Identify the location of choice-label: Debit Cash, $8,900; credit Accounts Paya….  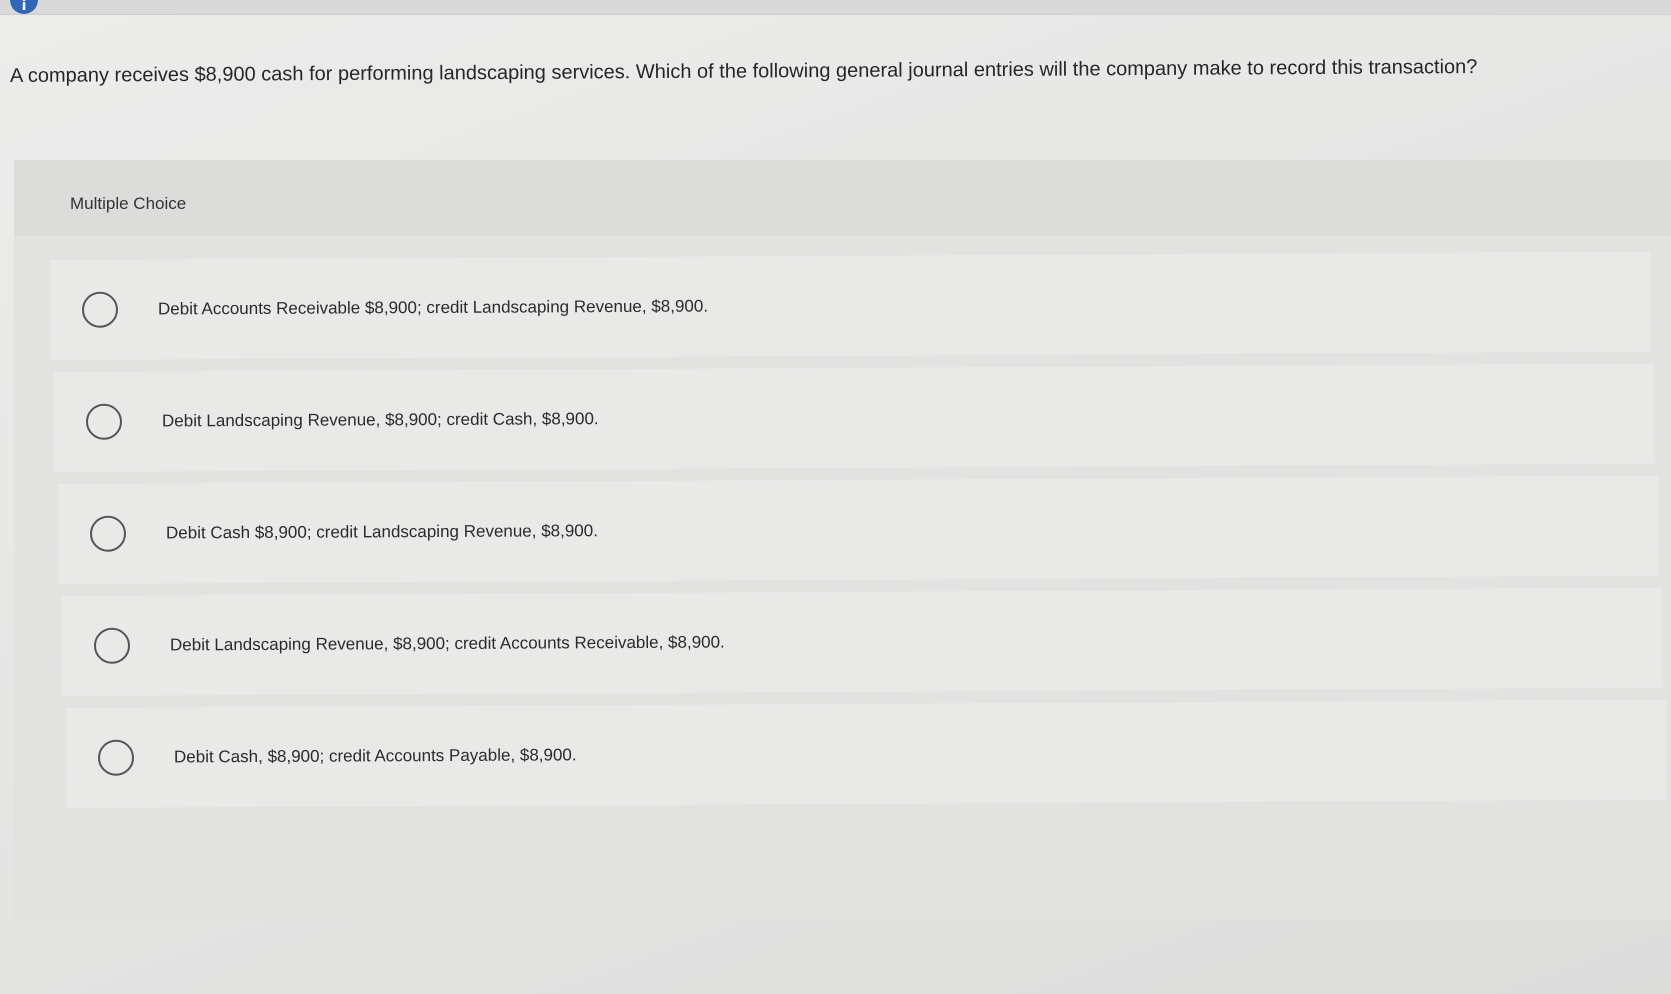
(375, 756).